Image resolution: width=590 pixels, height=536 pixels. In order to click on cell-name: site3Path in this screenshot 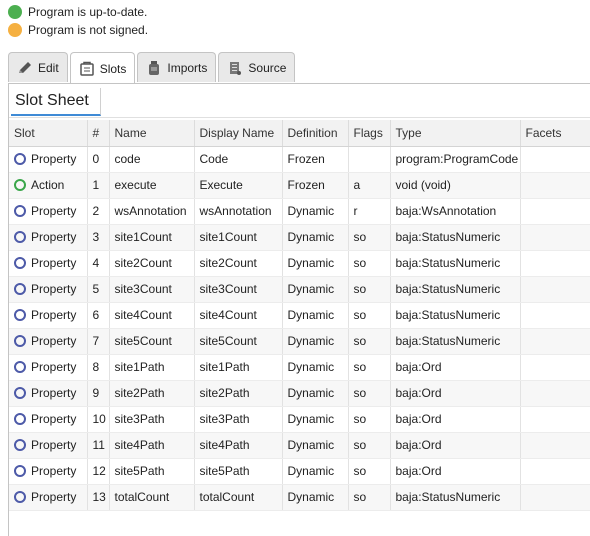, I will do `click(152, 419)`.